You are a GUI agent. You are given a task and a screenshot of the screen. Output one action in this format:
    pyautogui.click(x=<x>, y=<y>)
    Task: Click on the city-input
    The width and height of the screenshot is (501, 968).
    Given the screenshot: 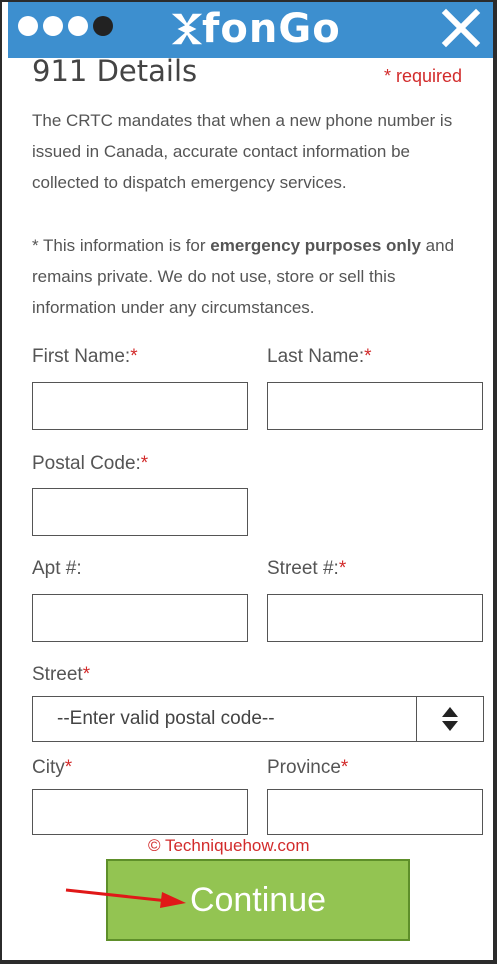 What is the action you would take?
    pyautogui.click(x=140, y=812)
    